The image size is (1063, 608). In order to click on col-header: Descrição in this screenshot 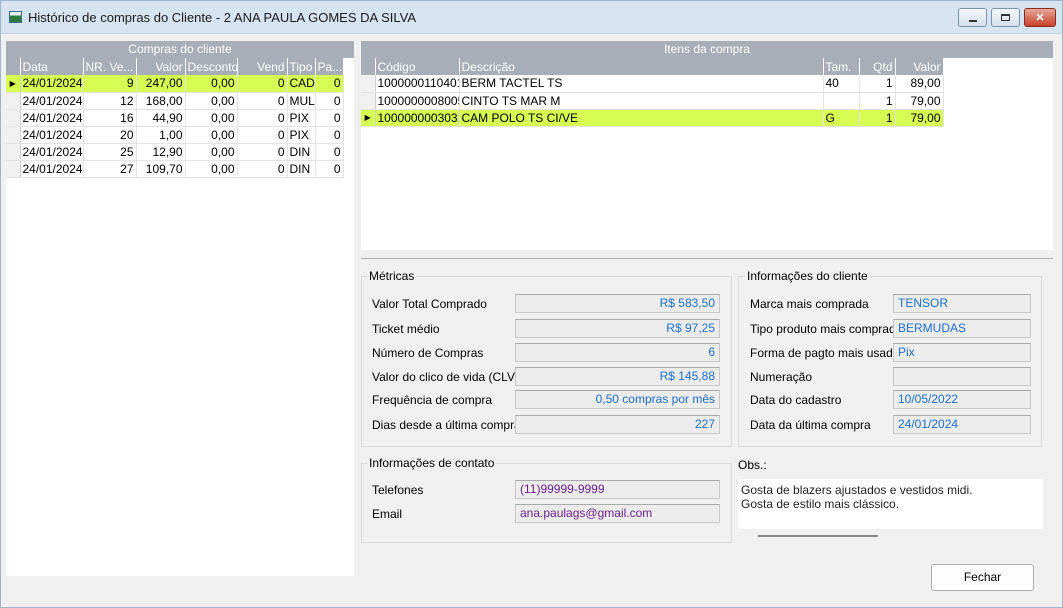, I will do `click(641, 66)`.